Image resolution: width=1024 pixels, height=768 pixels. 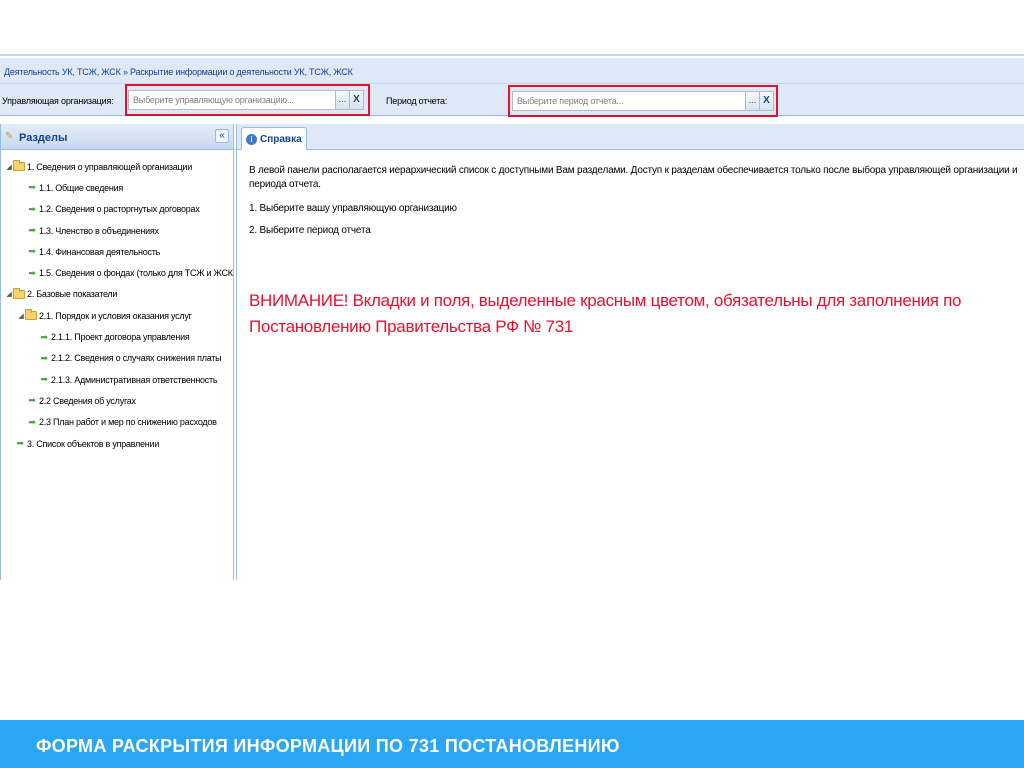 I want to click on period-label: Период отчета:, so click(x=417, y=101).